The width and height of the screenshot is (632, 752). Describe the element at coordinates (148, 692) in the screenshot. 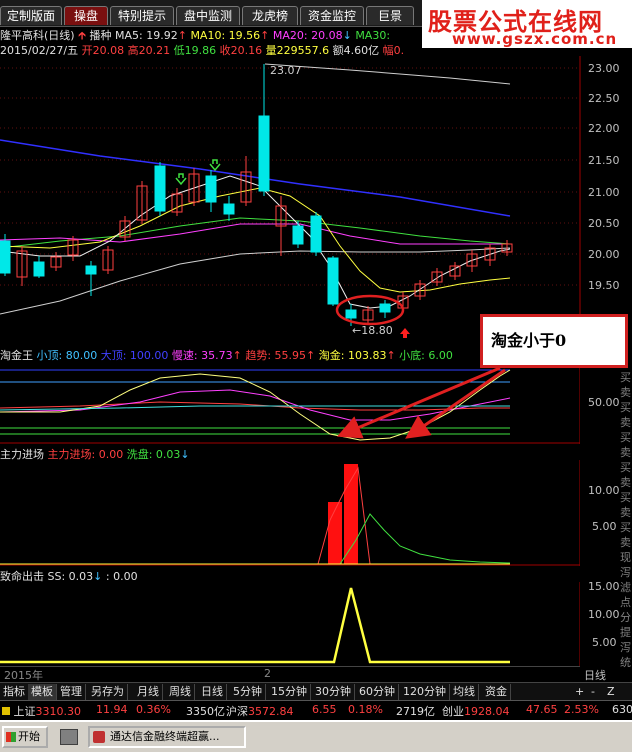

I see `tab-monthly: 月线` at that location.